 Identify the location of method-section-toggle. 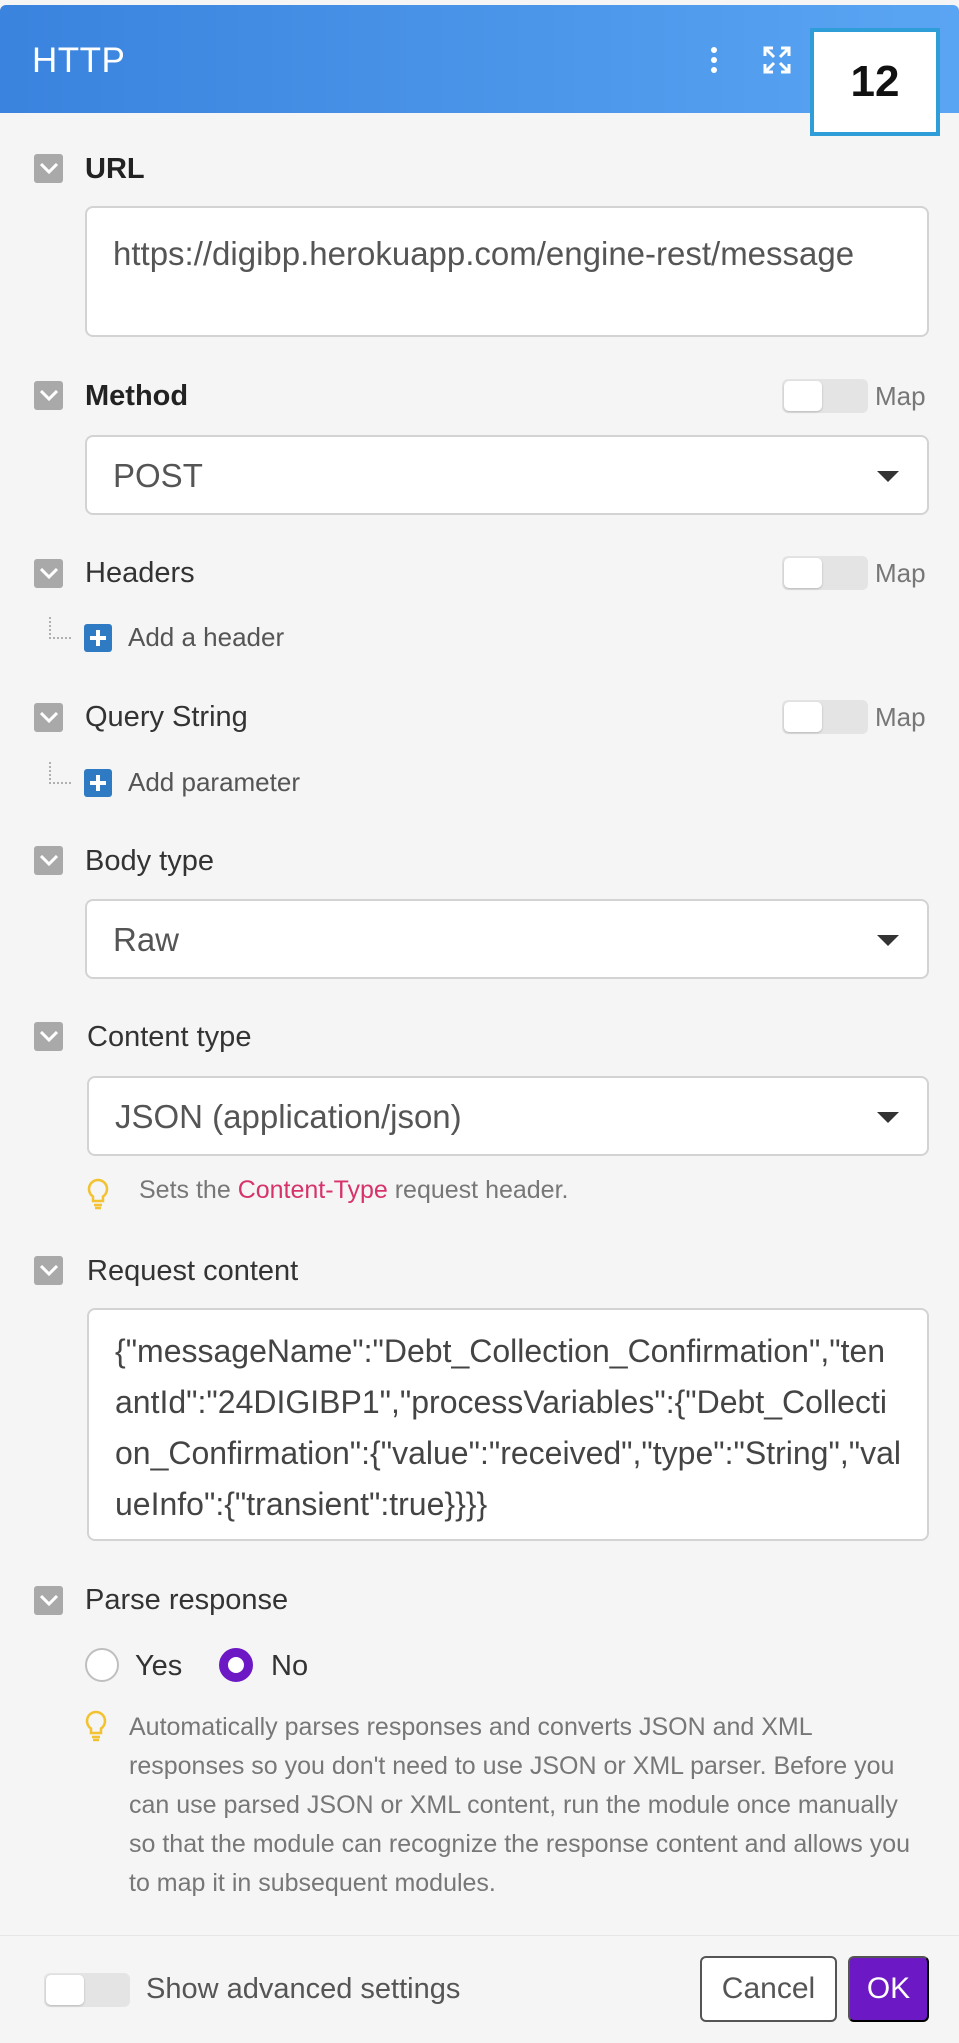
(48, 395).